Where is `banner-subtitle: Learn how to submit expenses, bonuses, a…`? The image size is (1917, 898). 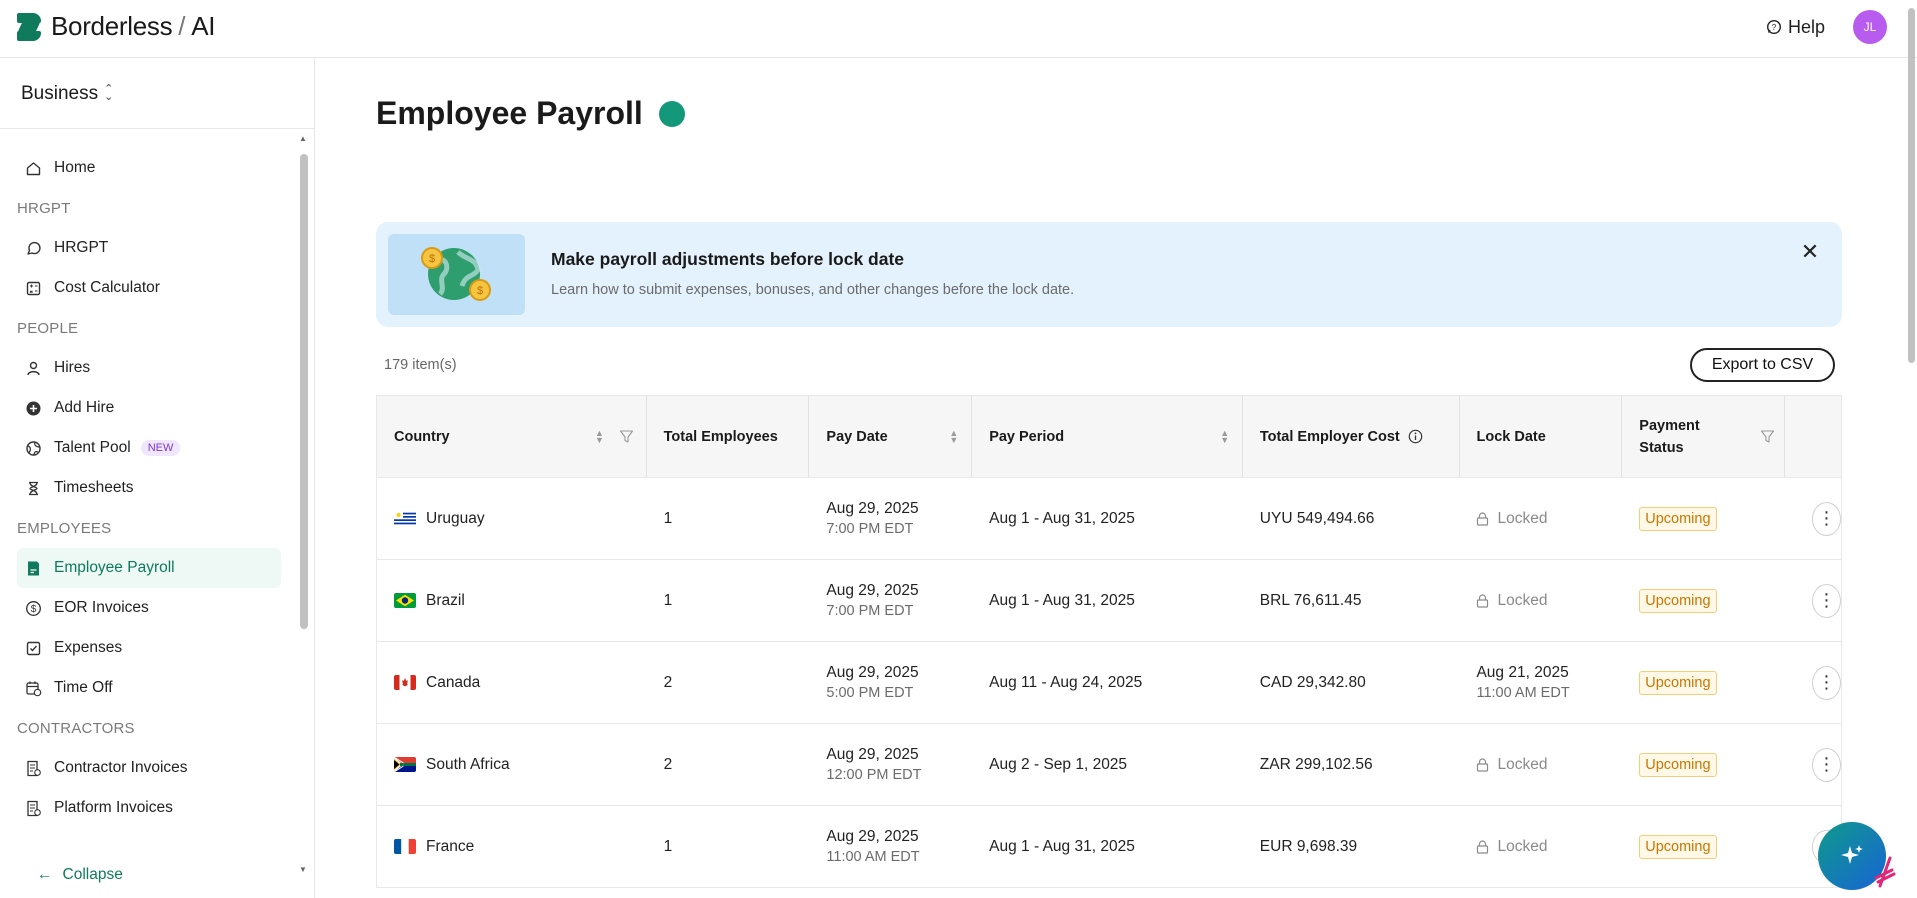 banner-subtitle: Learn how to submit expenses, bonuses, a… is located at coordinates (812, 290).